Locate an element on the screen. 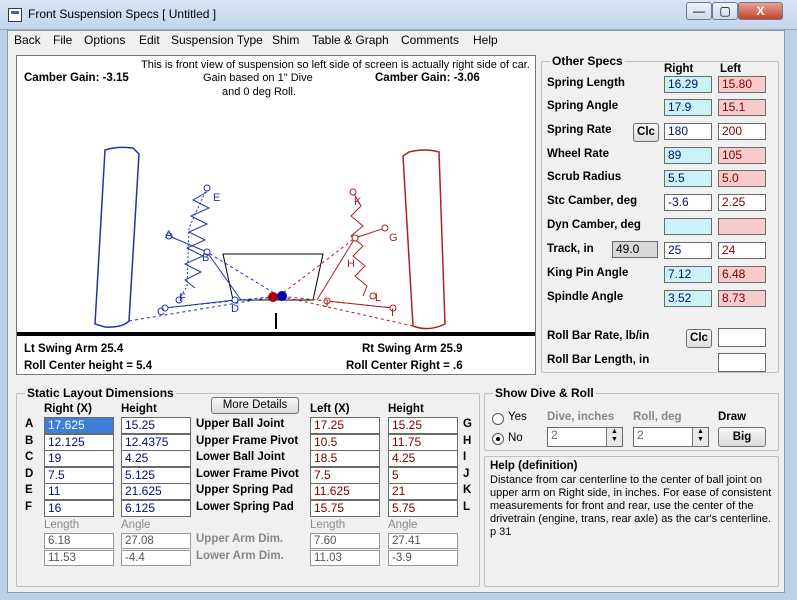 This screenshot has height=600, width=797. spindle-angle-label: Spindle Angle is located at coordinates (585, 297).